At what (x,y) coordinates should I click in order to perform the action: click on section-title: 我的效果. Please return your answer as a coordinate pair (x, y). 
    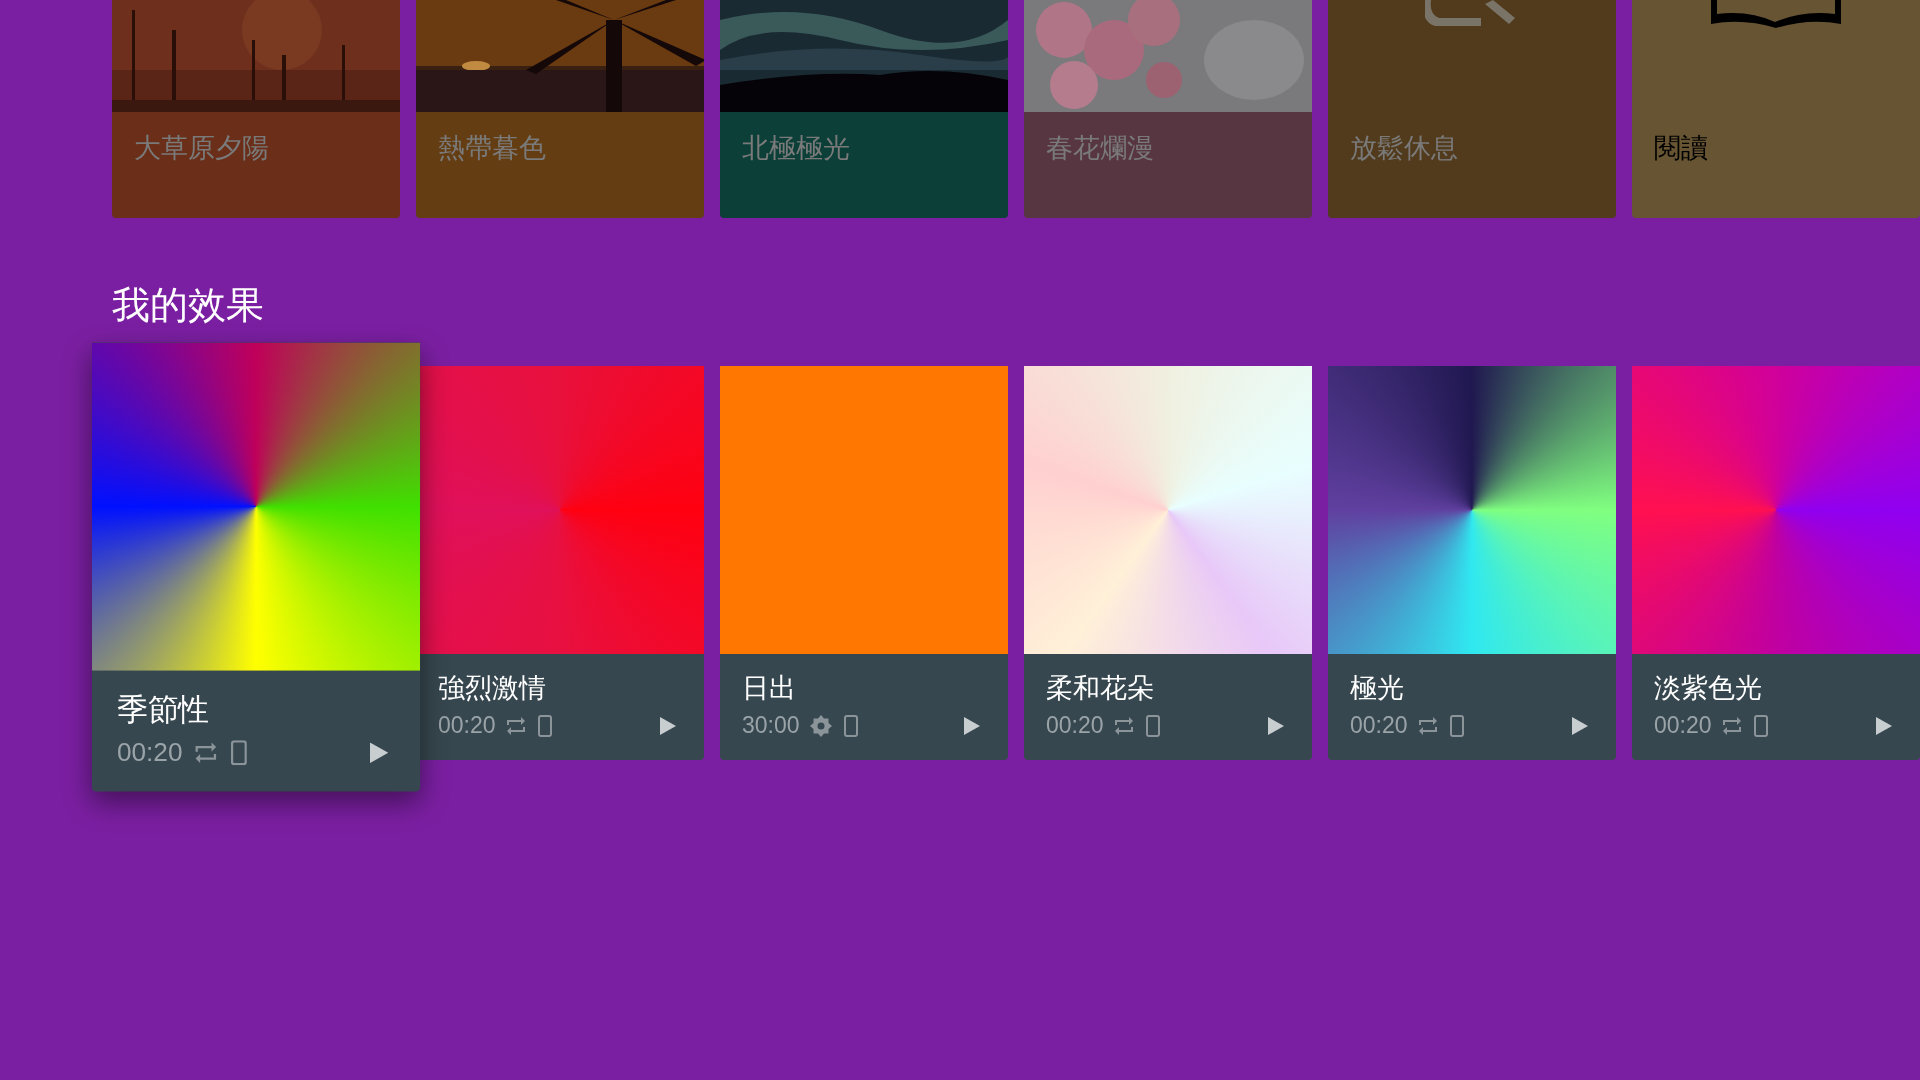
    Looking at the image, I should click on (188, 305).